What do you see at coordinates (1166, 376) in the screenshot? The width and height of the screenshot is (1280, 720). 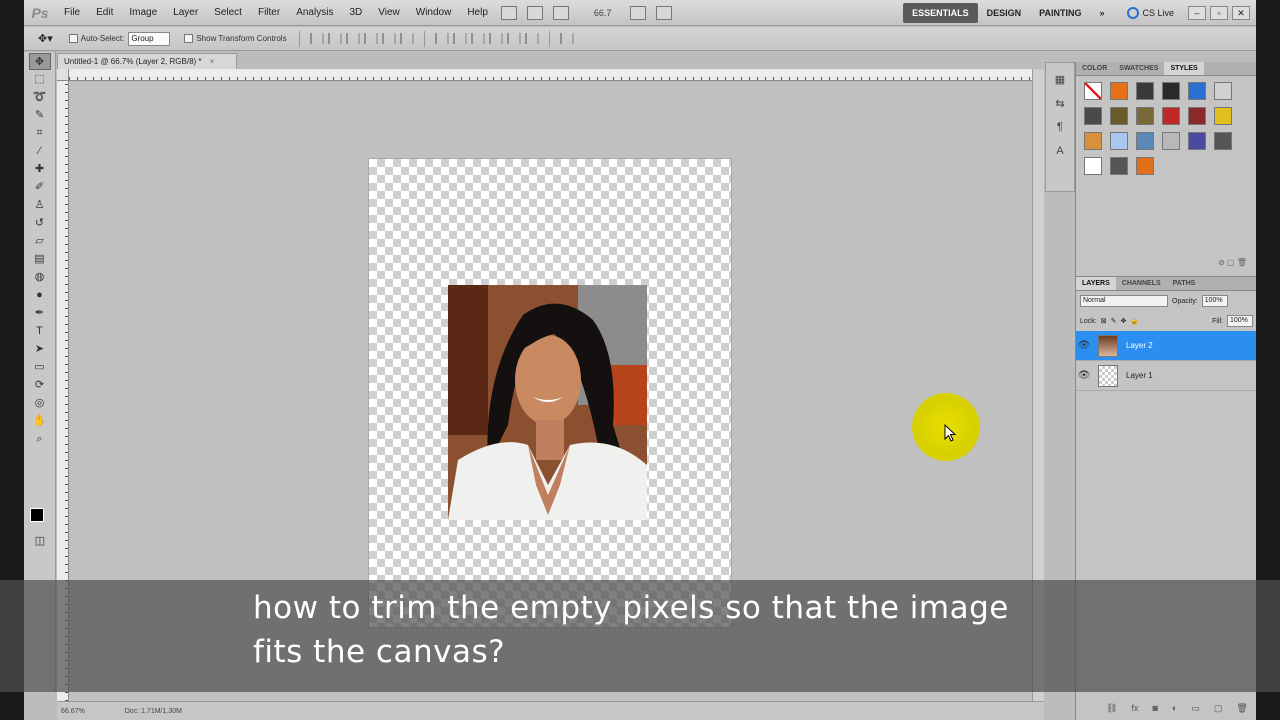 I see `layer-row: 👁 Layer 1` at bounding box center [1166, 376].